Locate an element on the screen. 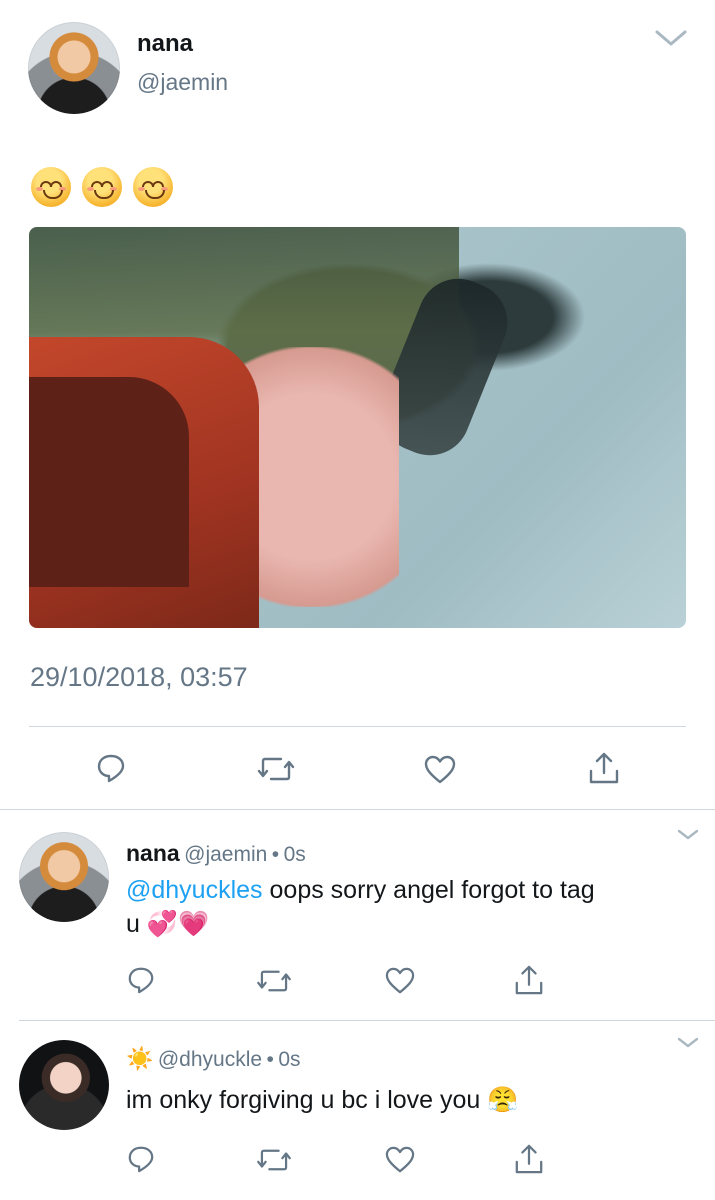  reply-header: nana @jaemin • 0s is located at coordinates (216, 853).